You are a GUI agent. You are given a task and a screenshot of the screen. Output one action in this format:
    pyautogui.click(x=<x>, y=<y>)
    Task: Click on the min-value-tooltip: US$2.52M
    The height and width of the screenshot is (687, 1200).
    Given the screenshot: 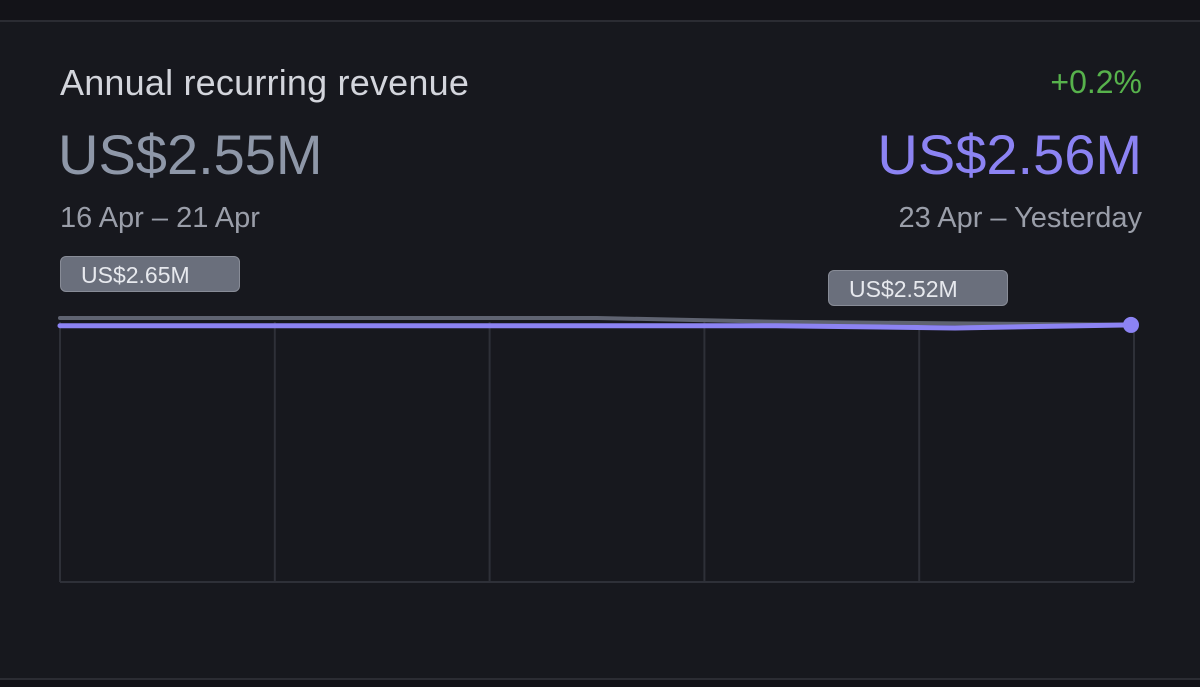 What is the action you would take?
    pyautogui.click(x=918, y=288)
    